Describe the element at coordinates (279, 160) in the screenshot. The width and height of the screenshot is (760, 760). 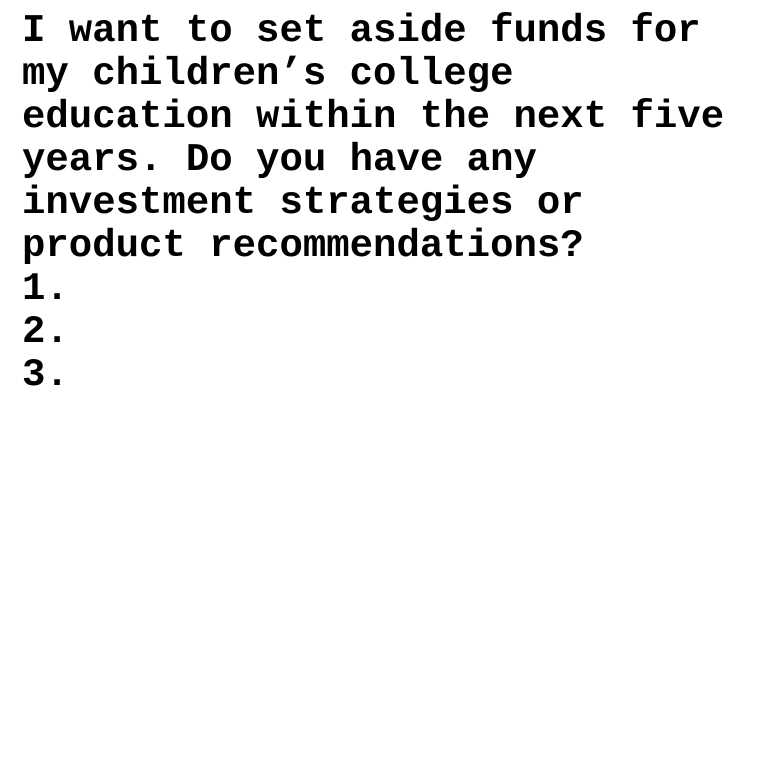
I see `prompt-line: years. Do you have any` at that location.